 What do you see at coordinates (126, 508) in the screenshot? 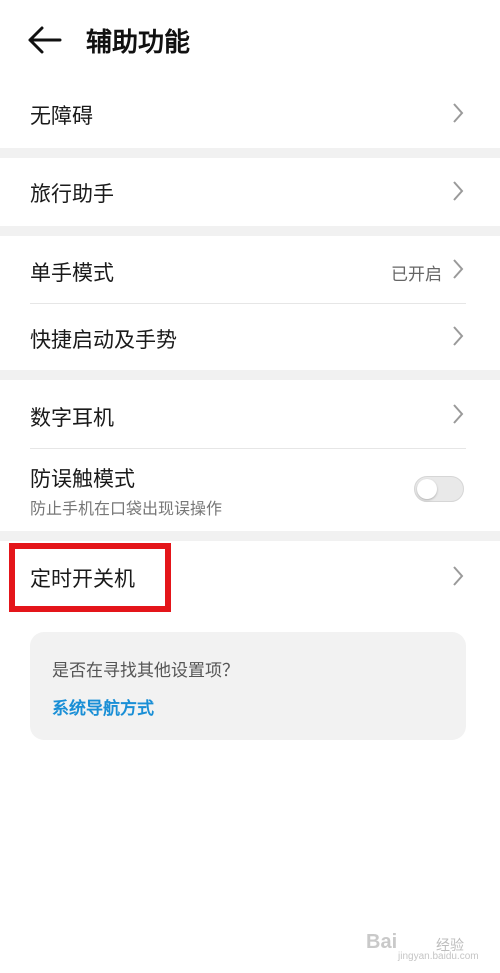
I see `list-item-subtitle: 防止手机在口袋出现误操作` at bounding box center [126, 508].